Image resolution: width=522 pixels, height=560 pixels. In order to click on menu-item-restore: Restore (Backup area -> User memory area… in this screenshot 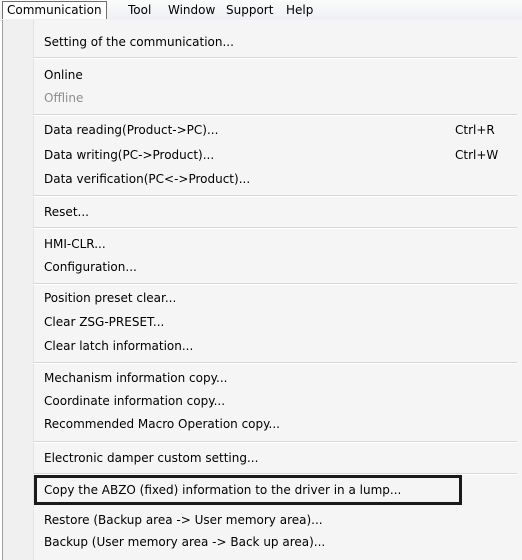, I will do `click(183, 520)`.